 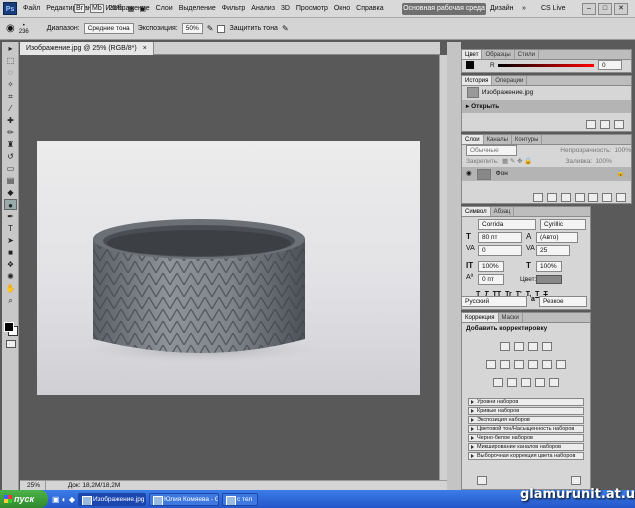 What do you see at coordinates (24, 499) in the screenshot?
I see `start-button: пуск` at bounding box center [24, 499].